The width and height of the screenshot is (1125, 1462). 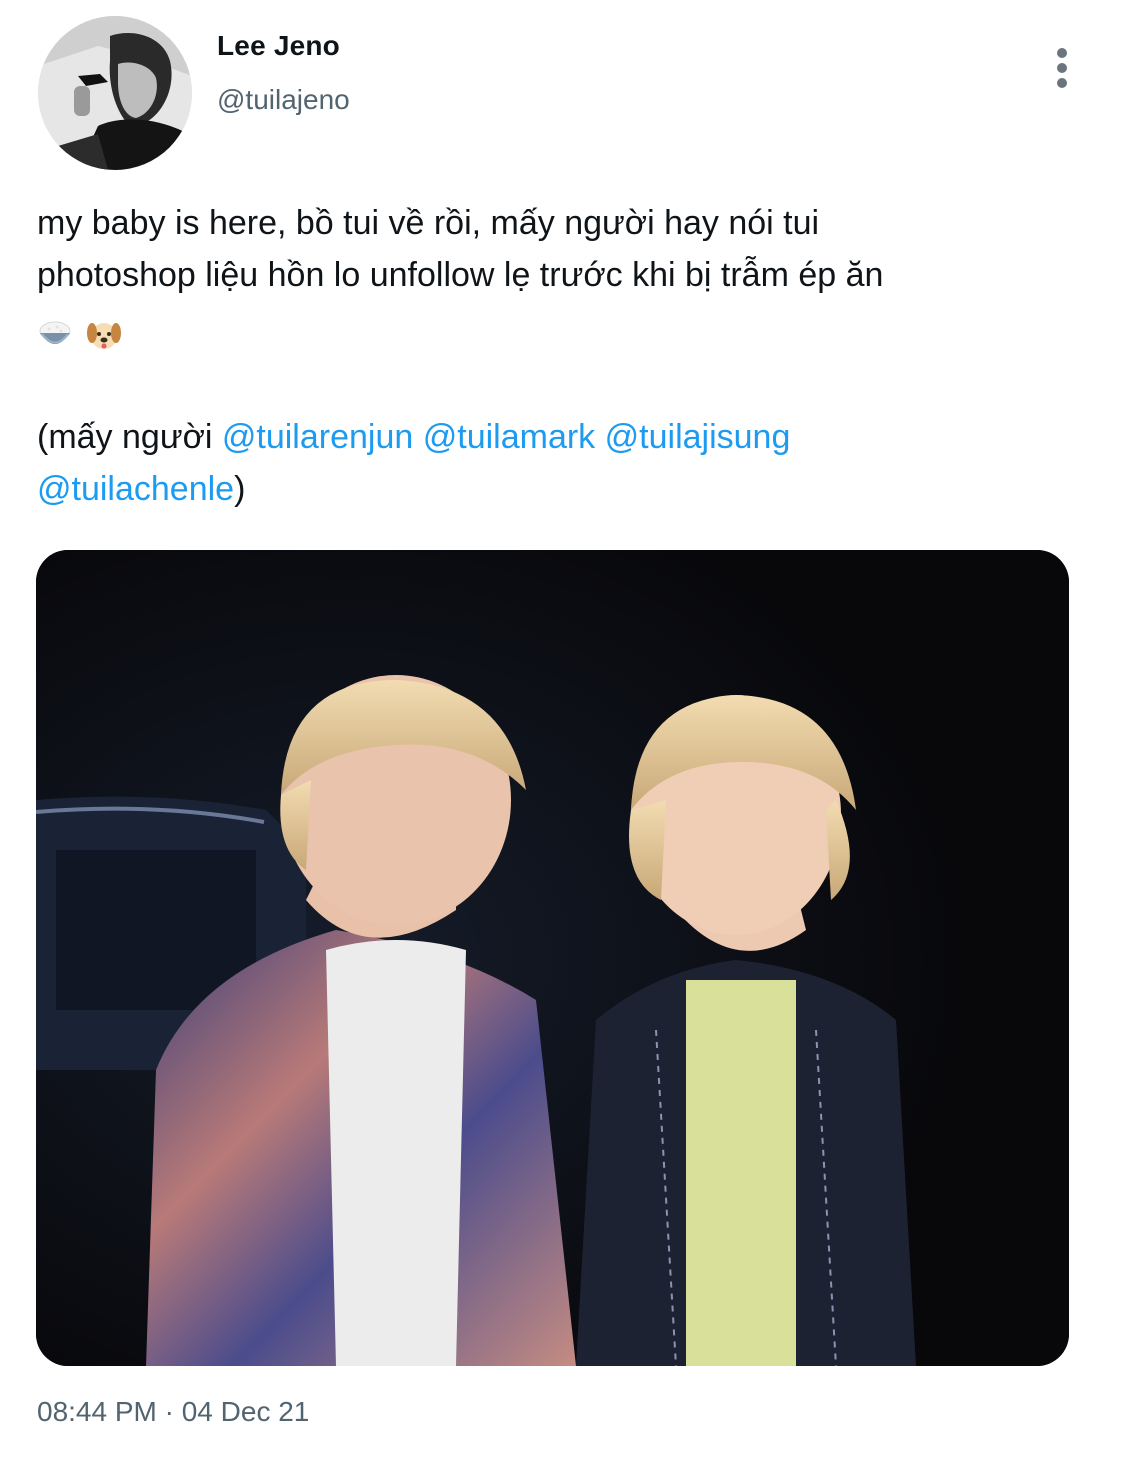 What do you see at coordinates (135, 489) in the screenshot?
I see `mention-link: @tuilachenle` at bounding box center [135, 489].